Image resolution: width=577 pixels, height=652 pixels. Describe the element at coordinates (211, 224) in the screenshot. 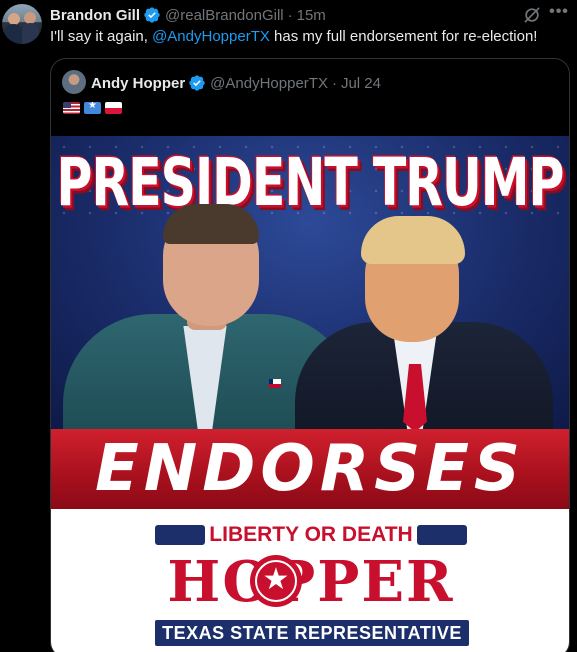

I see `hopper-hair` at that location.